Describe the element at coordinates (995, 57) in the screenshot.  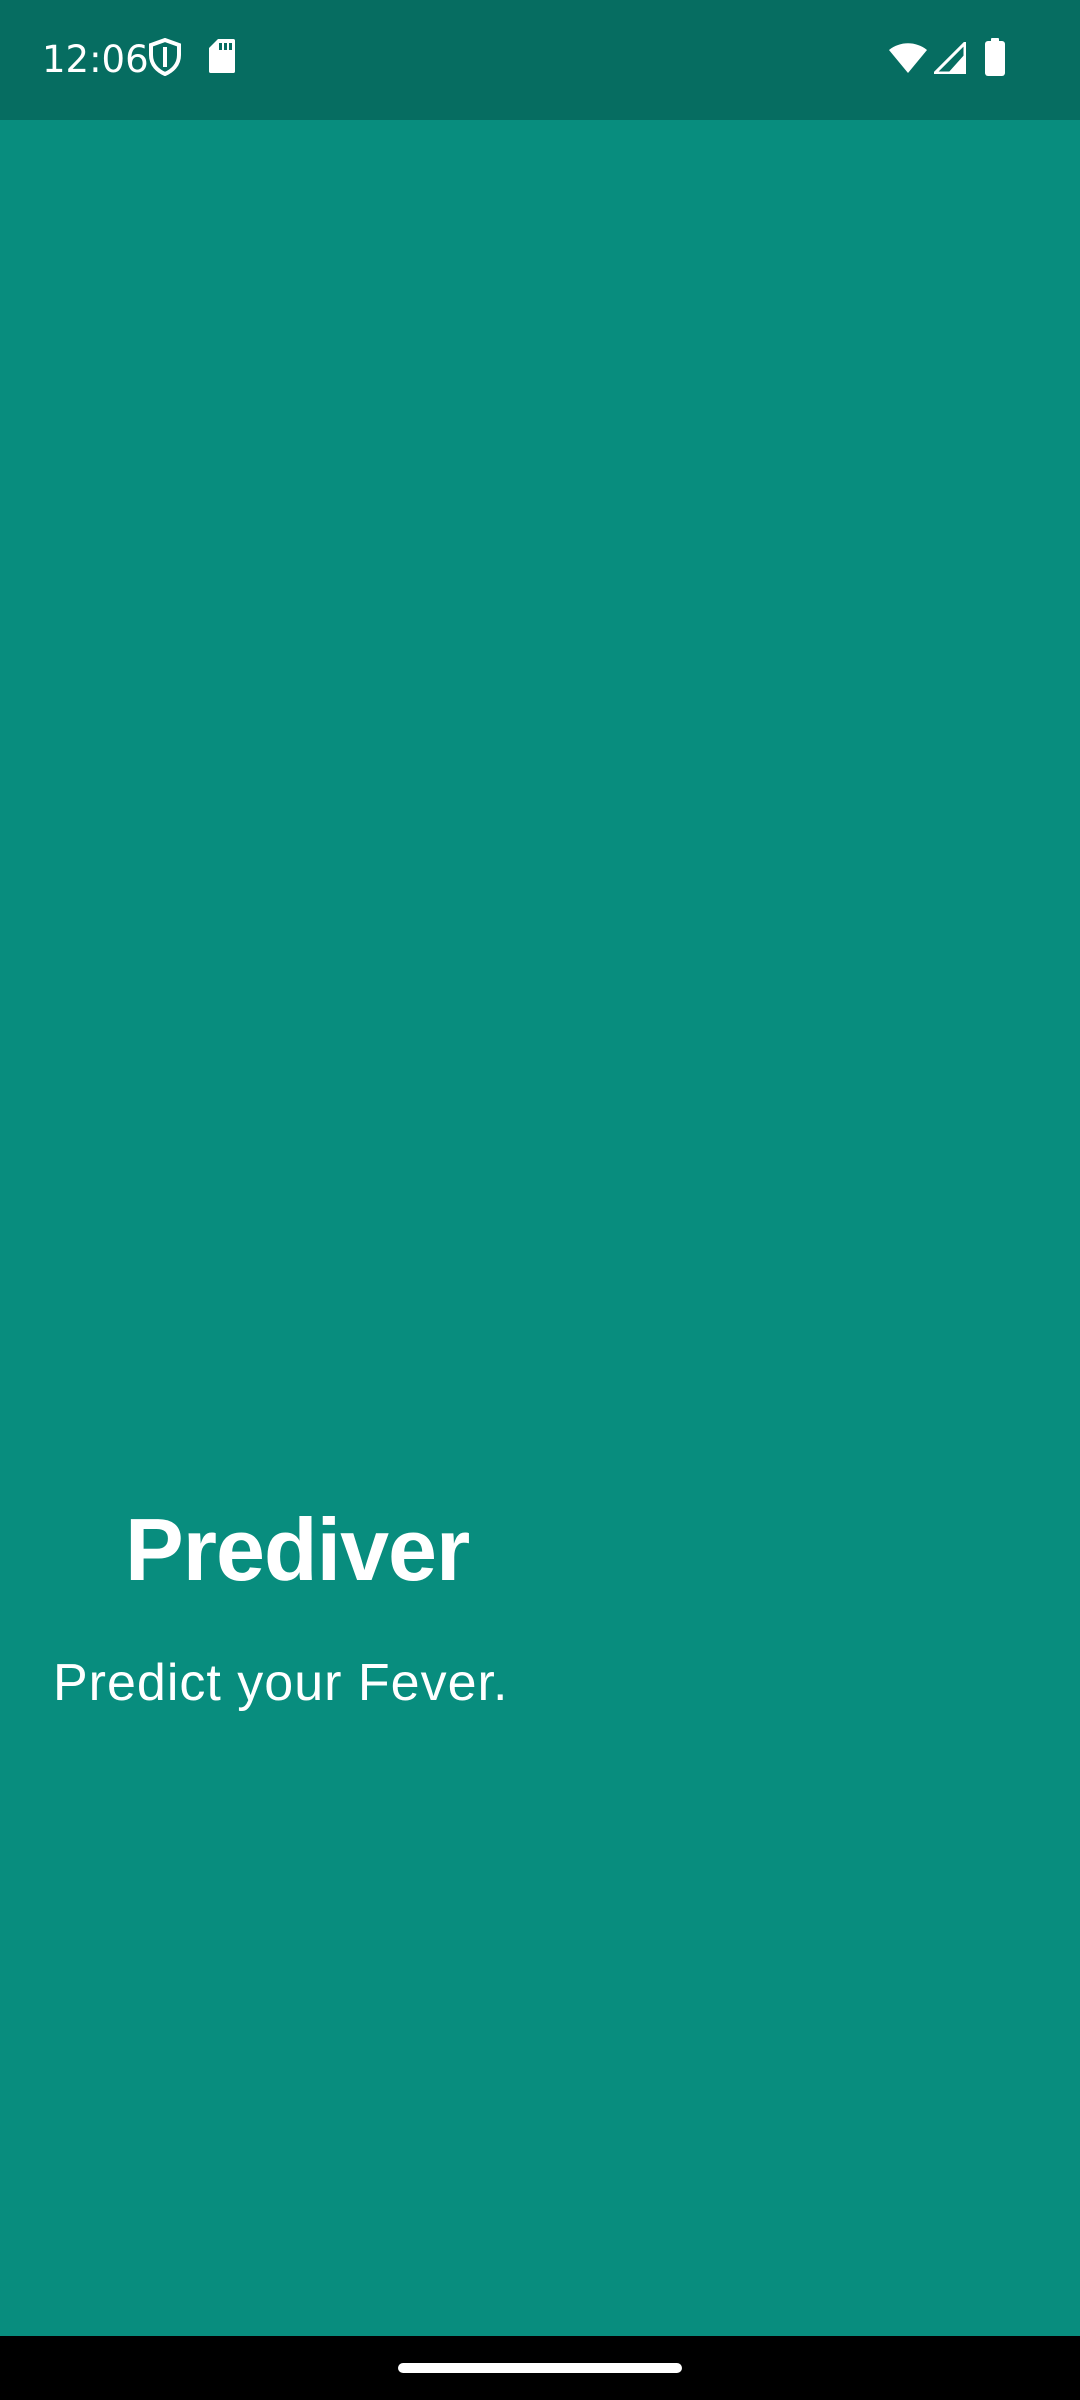
I see `battery-icon` at that location.